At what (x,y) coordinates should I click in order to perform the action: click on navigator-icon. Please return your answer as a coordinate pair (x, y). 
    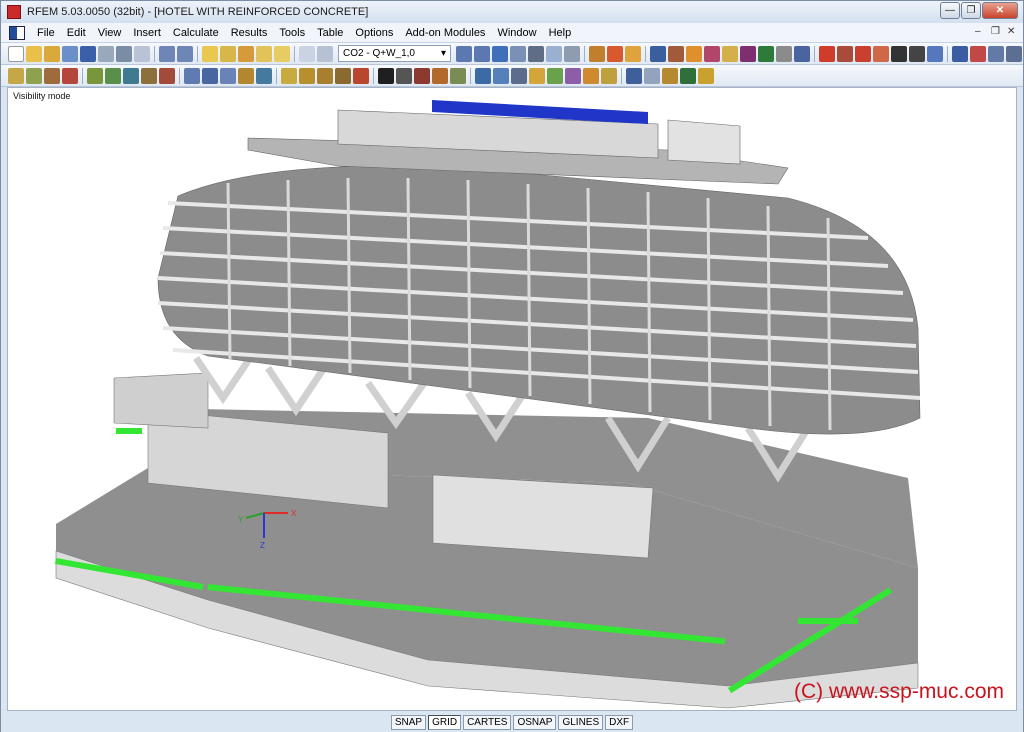
    Looking at the image, I should click on (325, 53).